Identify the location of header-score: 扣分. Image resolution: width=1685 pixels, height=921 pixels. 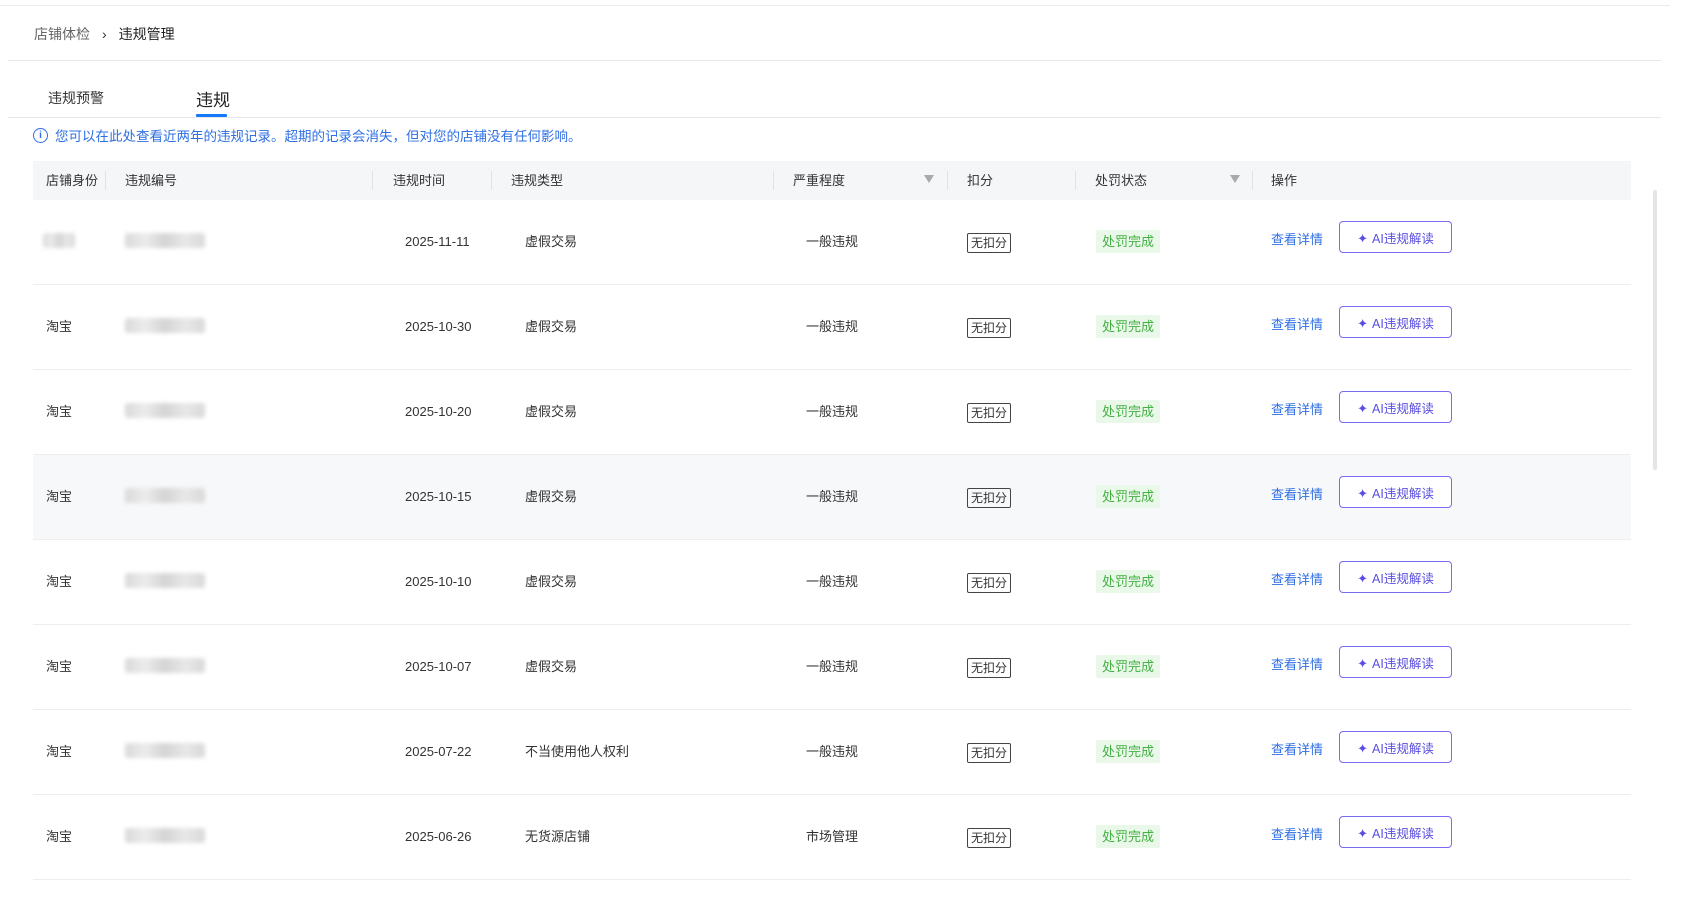
(980, 180).